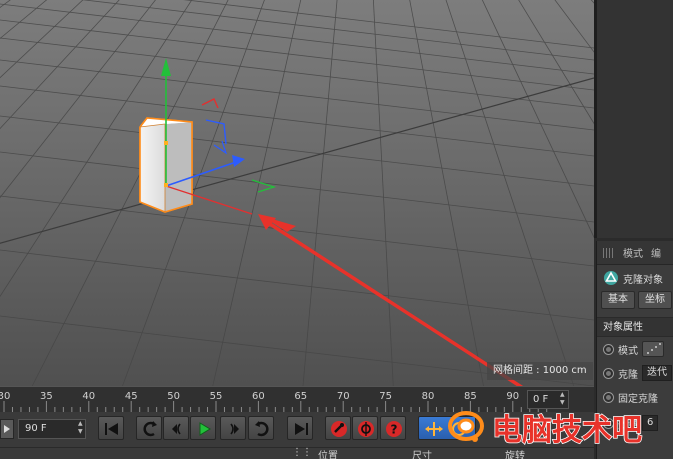 Image resolution: width=673 pixels, height=459 pixels. I want to click on frame-stepper-icon: ▲ ▼, so click(564, 399).